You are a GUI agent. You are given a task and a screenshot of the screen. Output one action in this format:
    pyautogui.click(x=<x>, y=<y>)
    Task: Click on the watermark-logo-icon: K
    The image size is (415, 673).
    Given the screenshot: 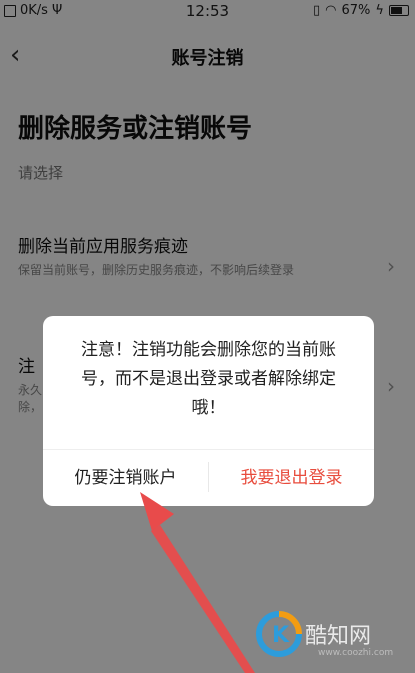 What is the action you would take?
    pyautogui.click(x=279, y=634)
    